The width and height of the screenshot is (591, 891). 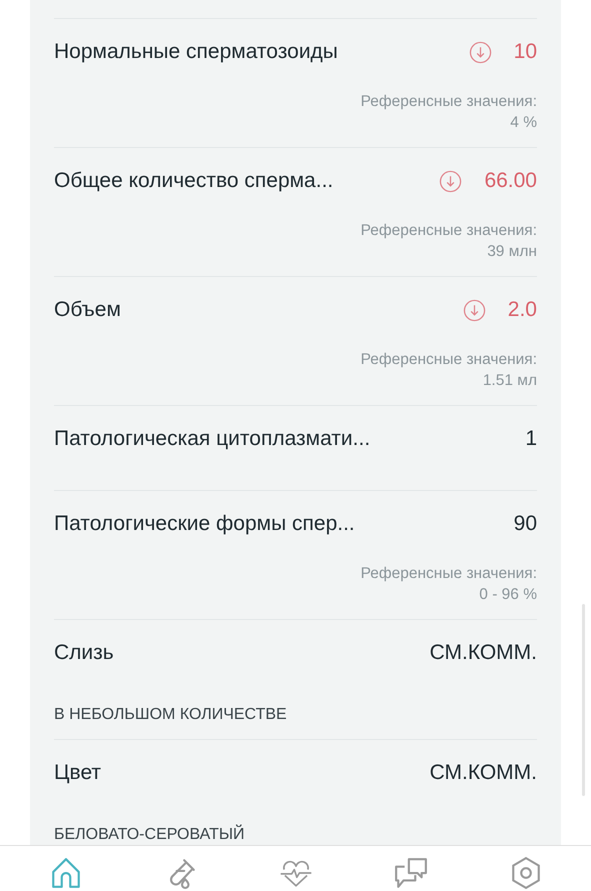 What do you see at coordinates (88, 310) in the screenshot?
I see `result-name: Объем` at bounding box center [88, 310].